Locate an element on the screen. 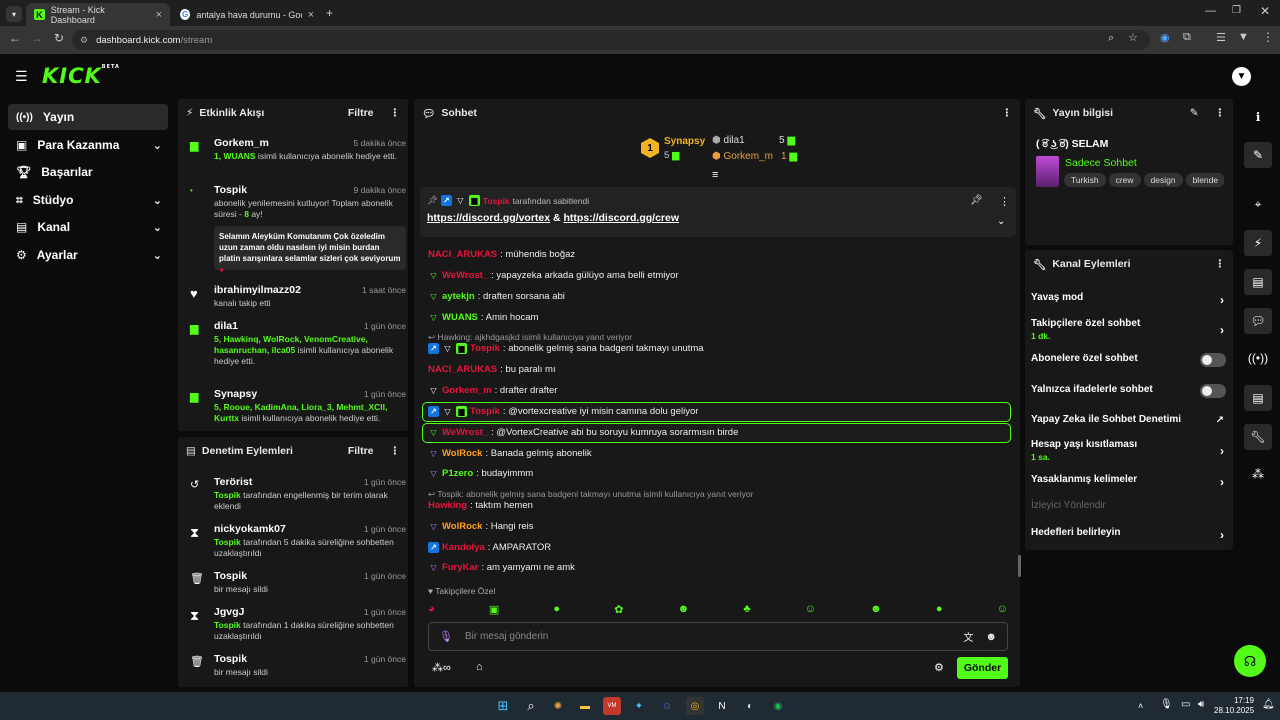 This screenshot has width=1280, height=720. back-icon: ← is located at coordinates (15, 38).